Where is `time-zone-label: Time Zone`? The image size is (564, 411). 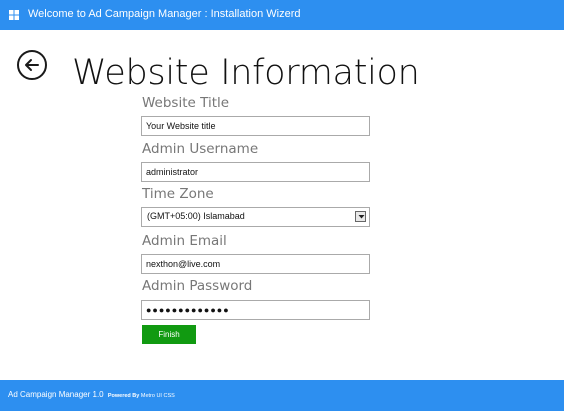 time-zone-label: Time Zone is located at coordinates (178, 194).